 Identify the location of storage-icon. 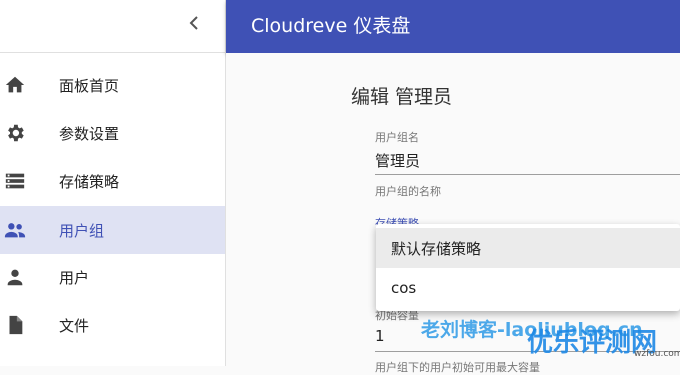
(15, 181).